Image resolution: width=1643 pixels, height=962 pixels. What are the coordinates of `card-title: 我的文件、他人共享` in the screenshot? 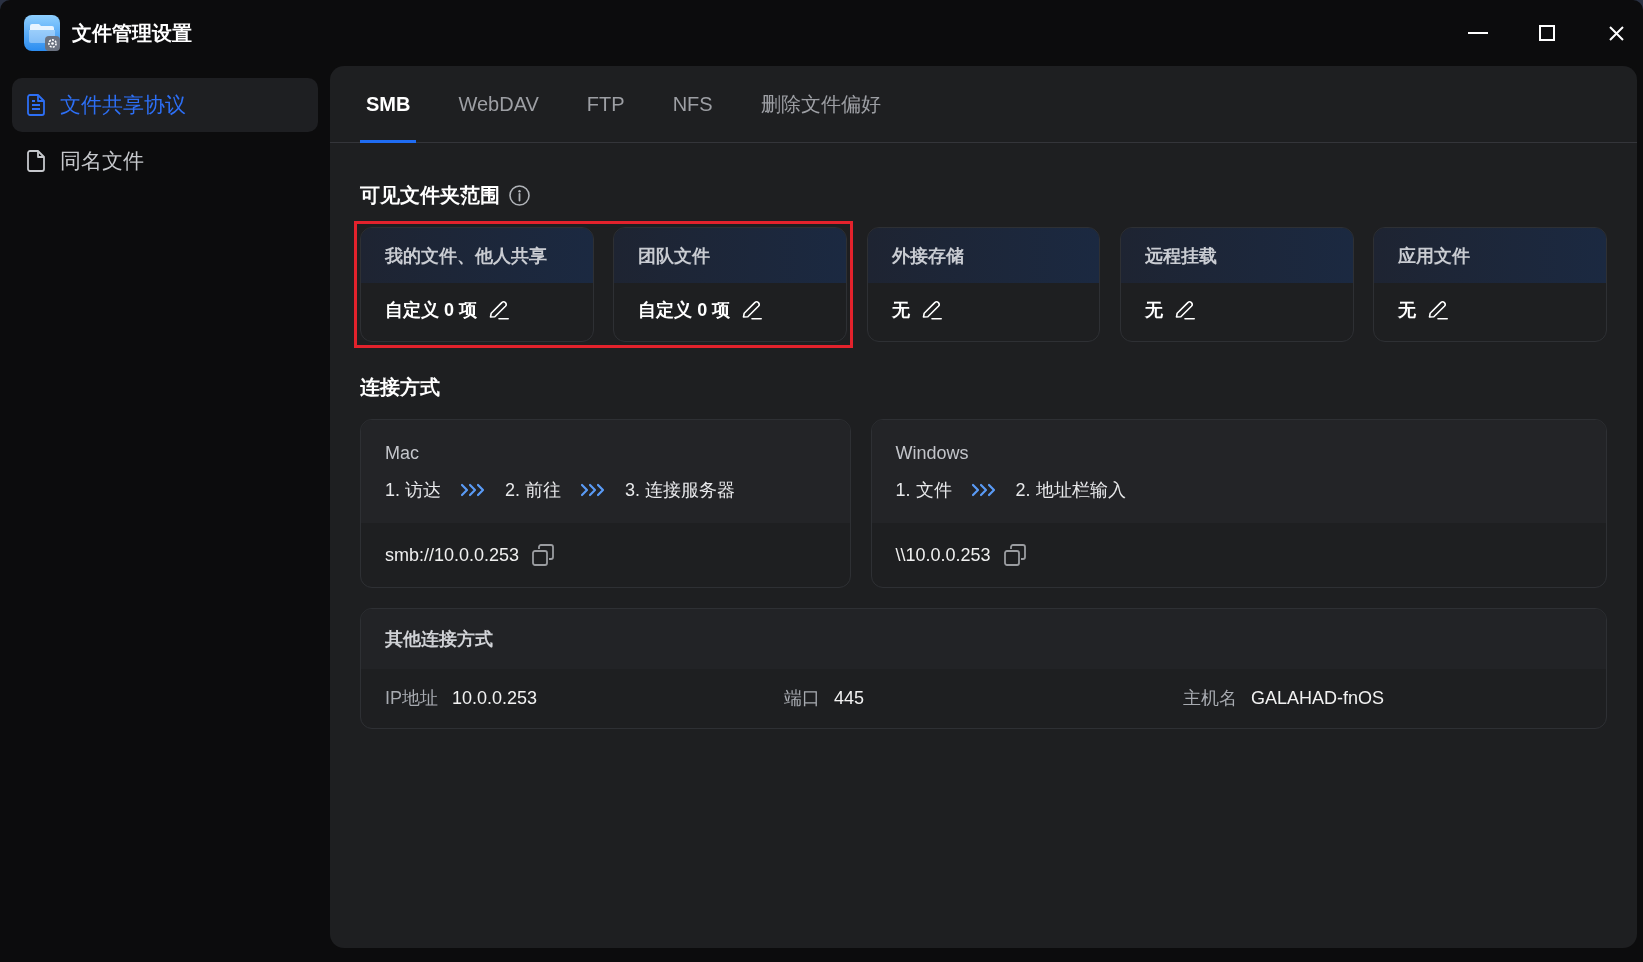 It's located at (466, 256).